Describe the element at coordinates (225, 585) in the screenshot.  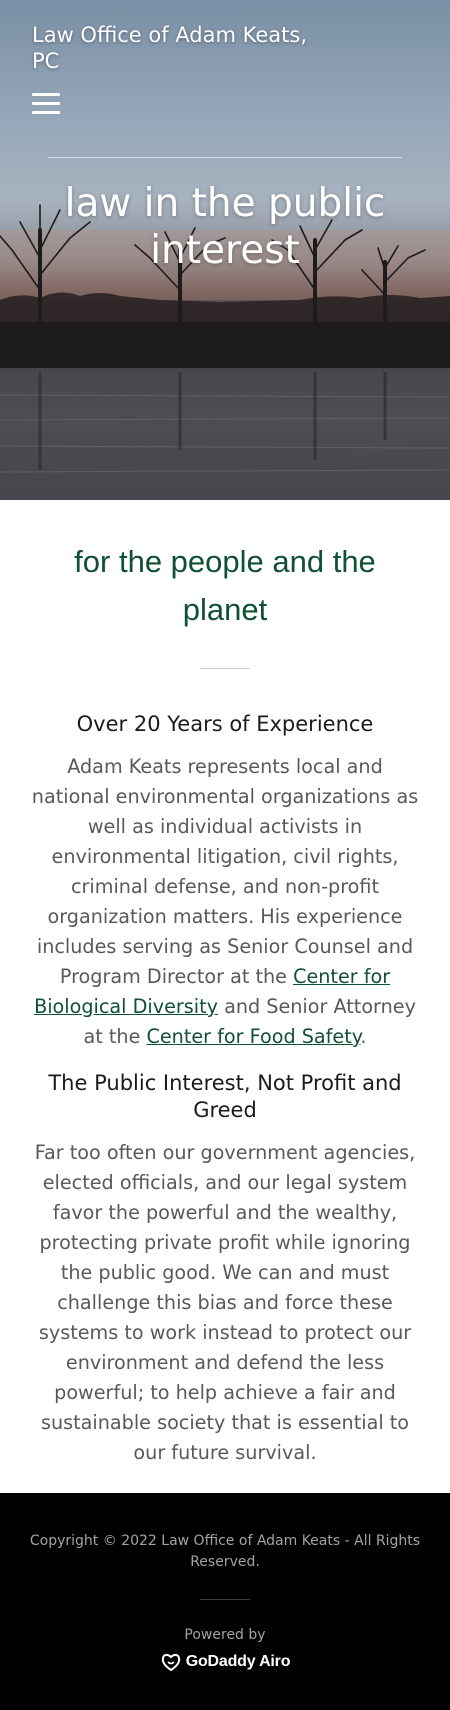
I see `main-heading: for the people and the planet` at that location.